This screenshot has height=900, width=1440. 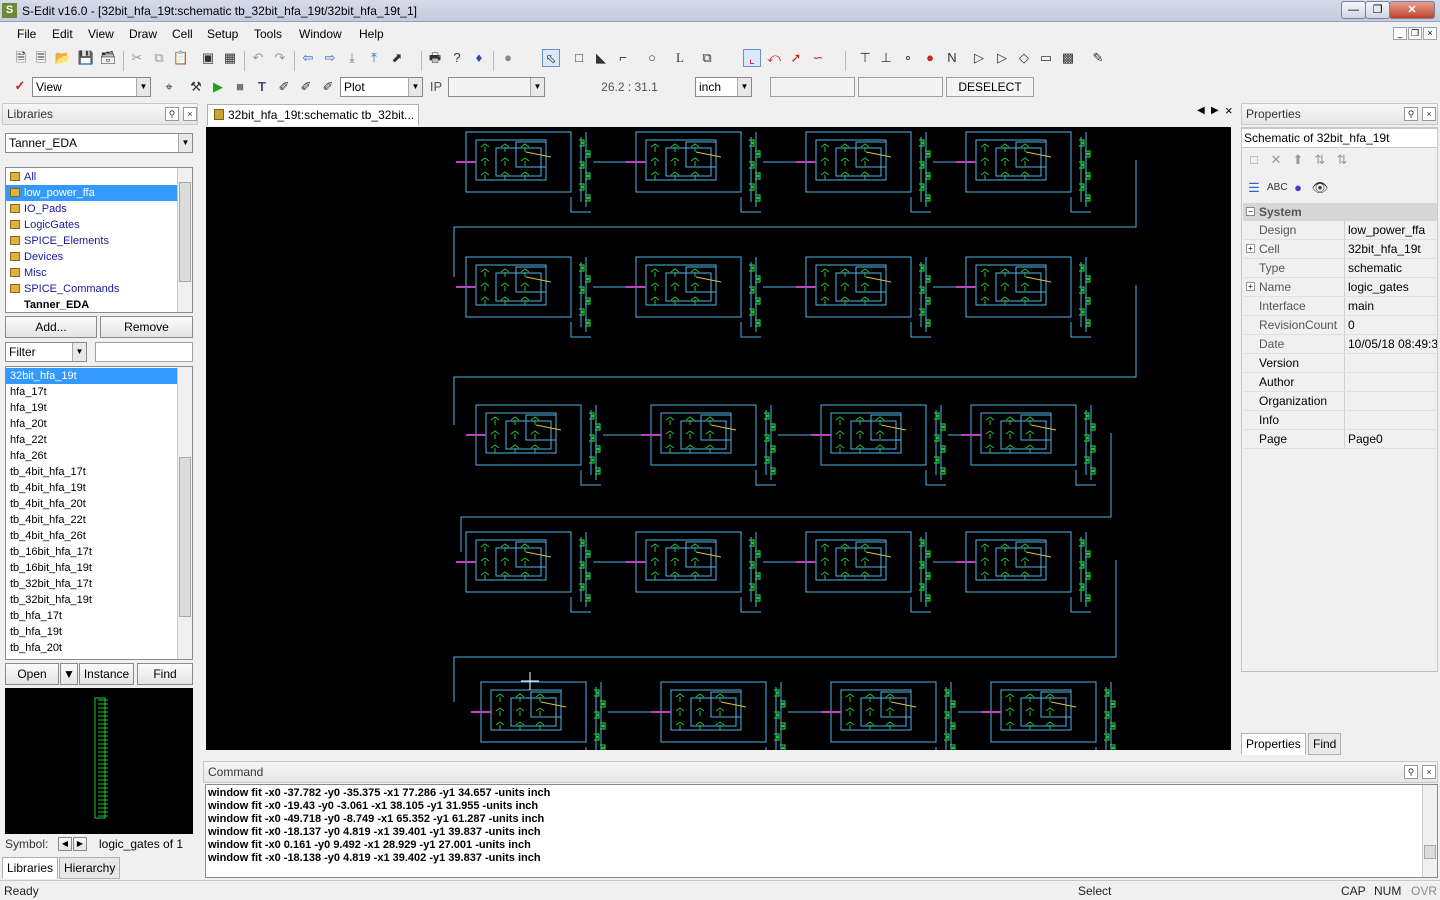 What do you see at coordinates (579, 58) in the screenshot?
I see `draw-box-icon: □` at bounding box center [579, 58].